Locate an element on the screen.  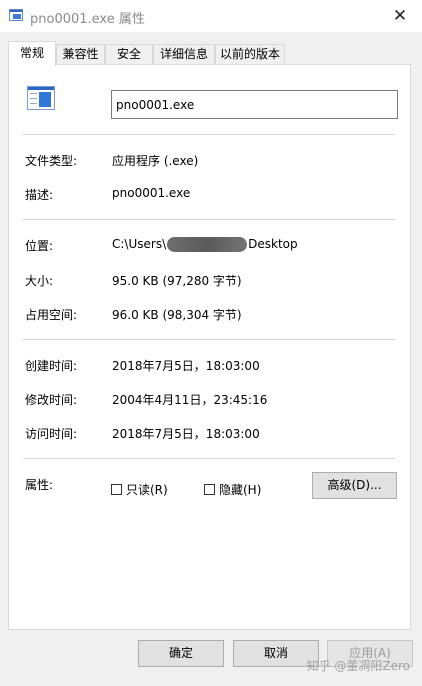
readonly-checkbox: 只读(R) is located at coordinates (139, 489).